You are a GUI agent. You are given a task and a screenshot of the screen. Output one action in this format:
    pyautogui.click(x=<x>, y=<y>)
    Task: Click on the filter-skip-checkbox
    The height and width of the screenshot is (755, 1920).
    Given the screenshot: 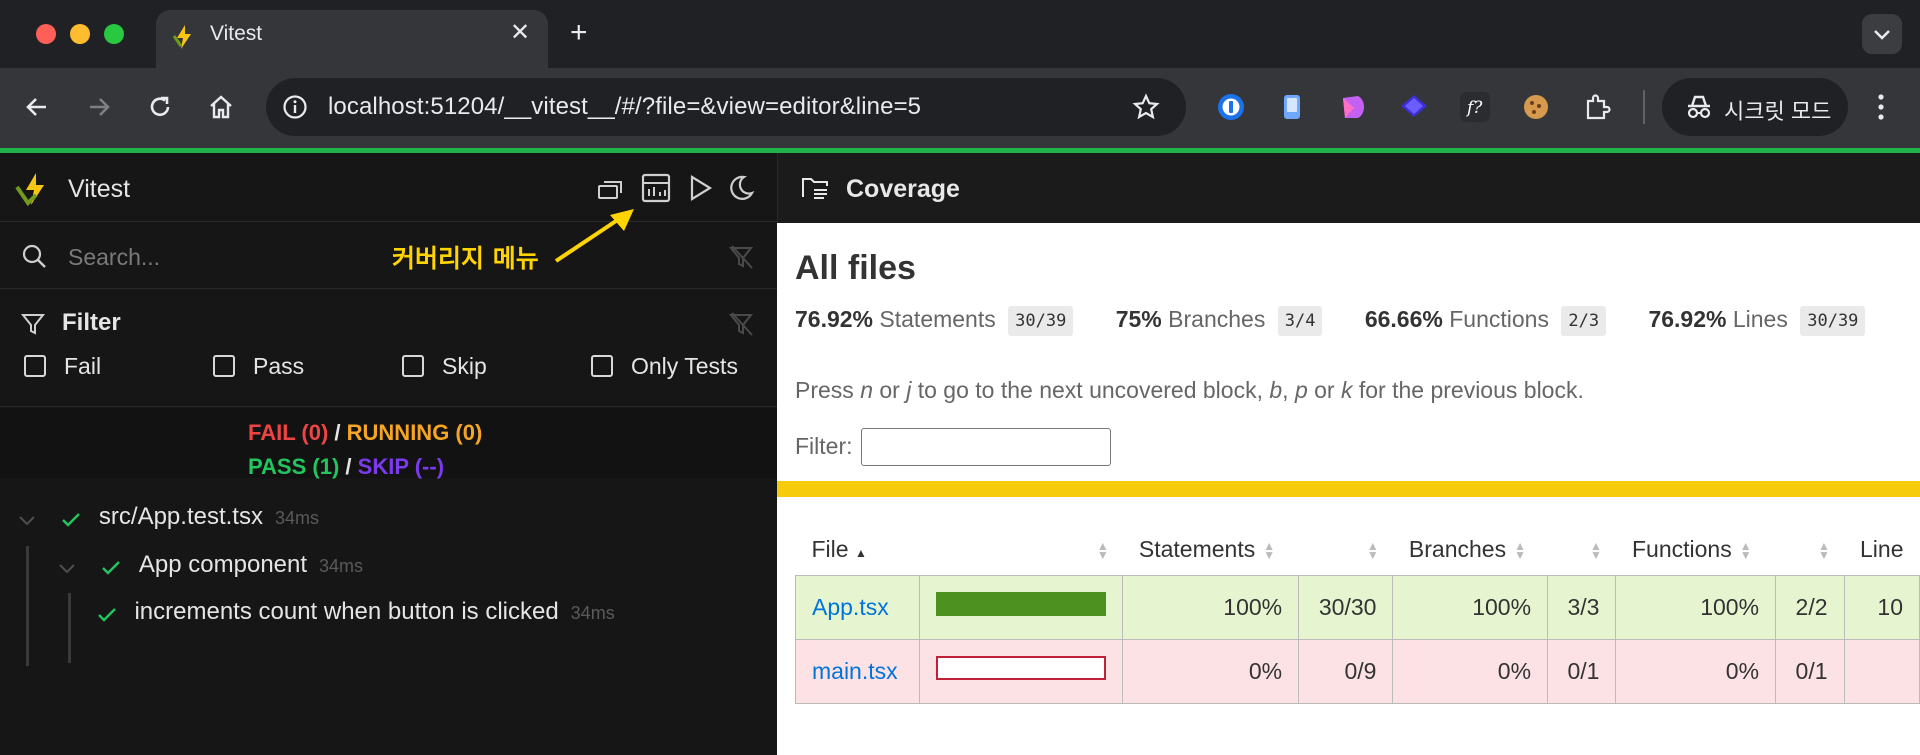 What is the action you would take?
    pyautogui.click(x=413, y=366)
    